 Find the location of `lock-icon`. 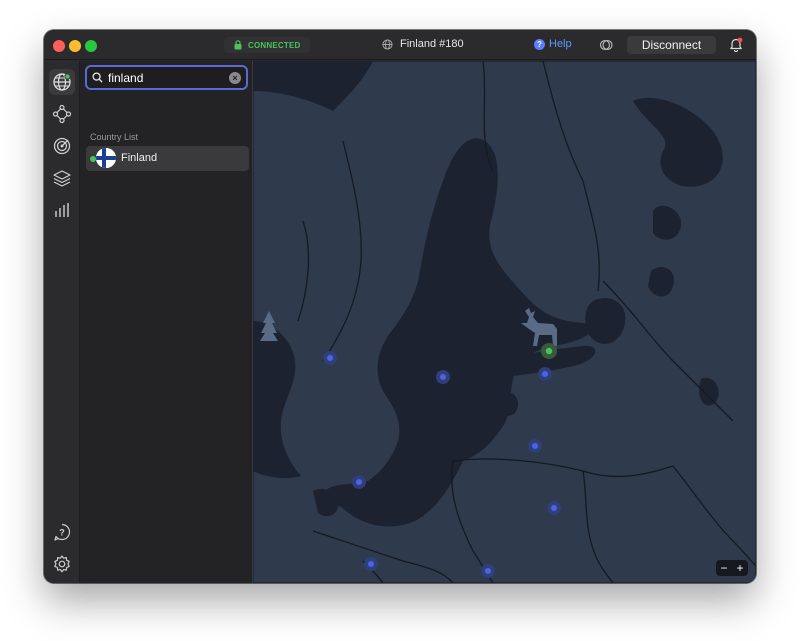

lock-icon is located at coordinates (238, 45).